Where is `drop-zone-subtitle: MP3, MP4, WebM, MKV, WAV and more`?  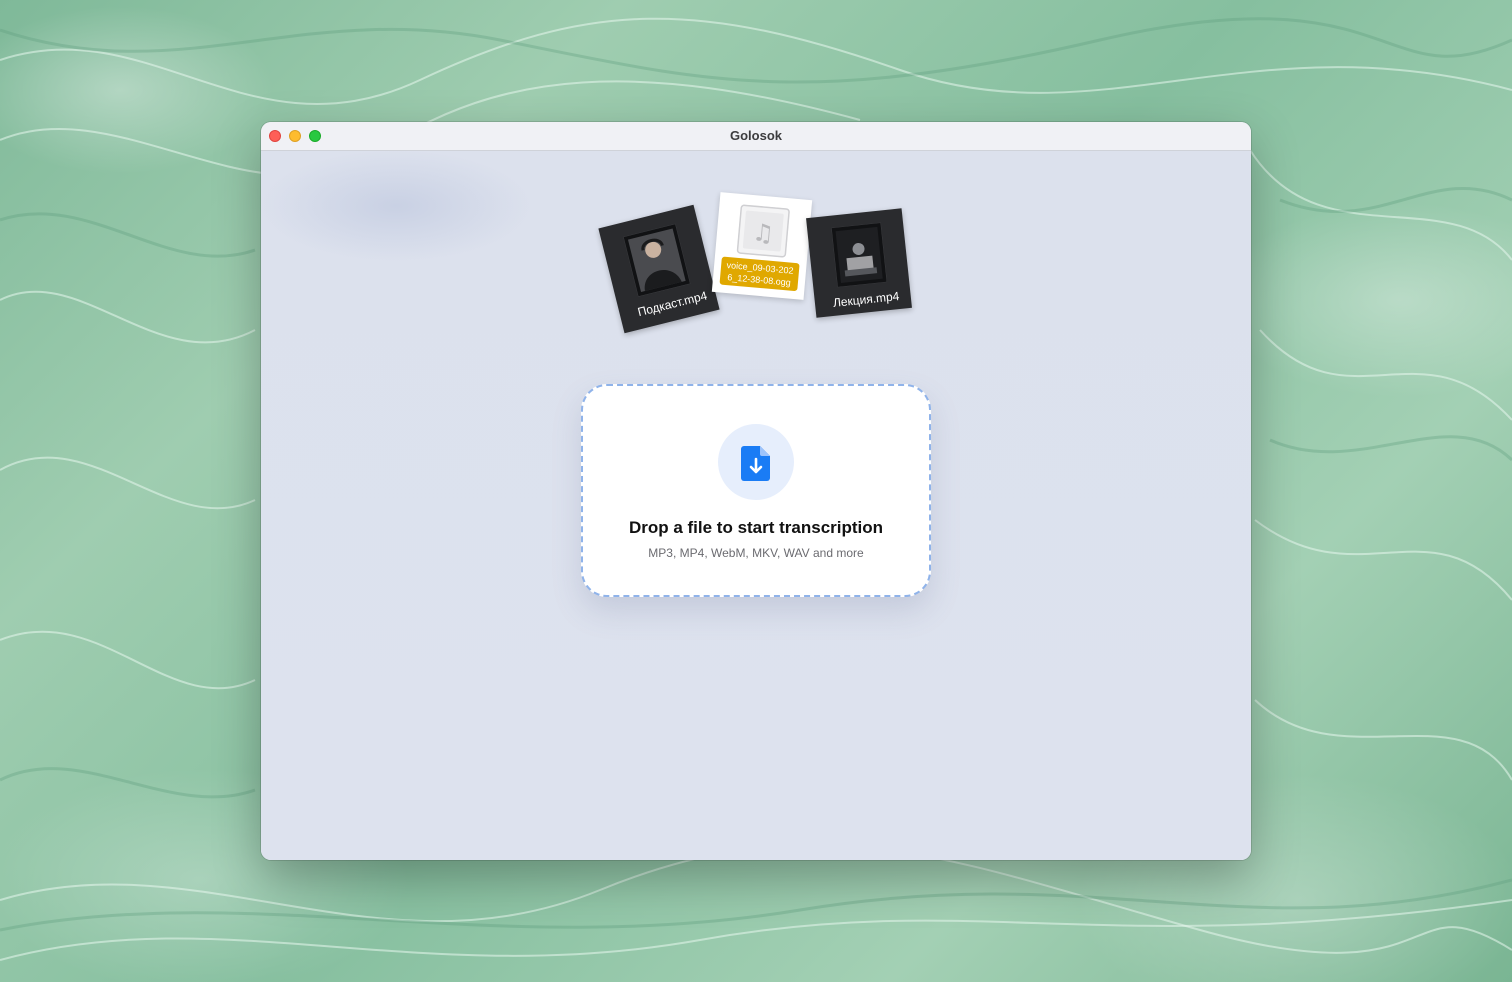
drop-zone-subtitle: MP3, MP4, WebM, MKV, WAV and more is located at coordinates (756, 553).